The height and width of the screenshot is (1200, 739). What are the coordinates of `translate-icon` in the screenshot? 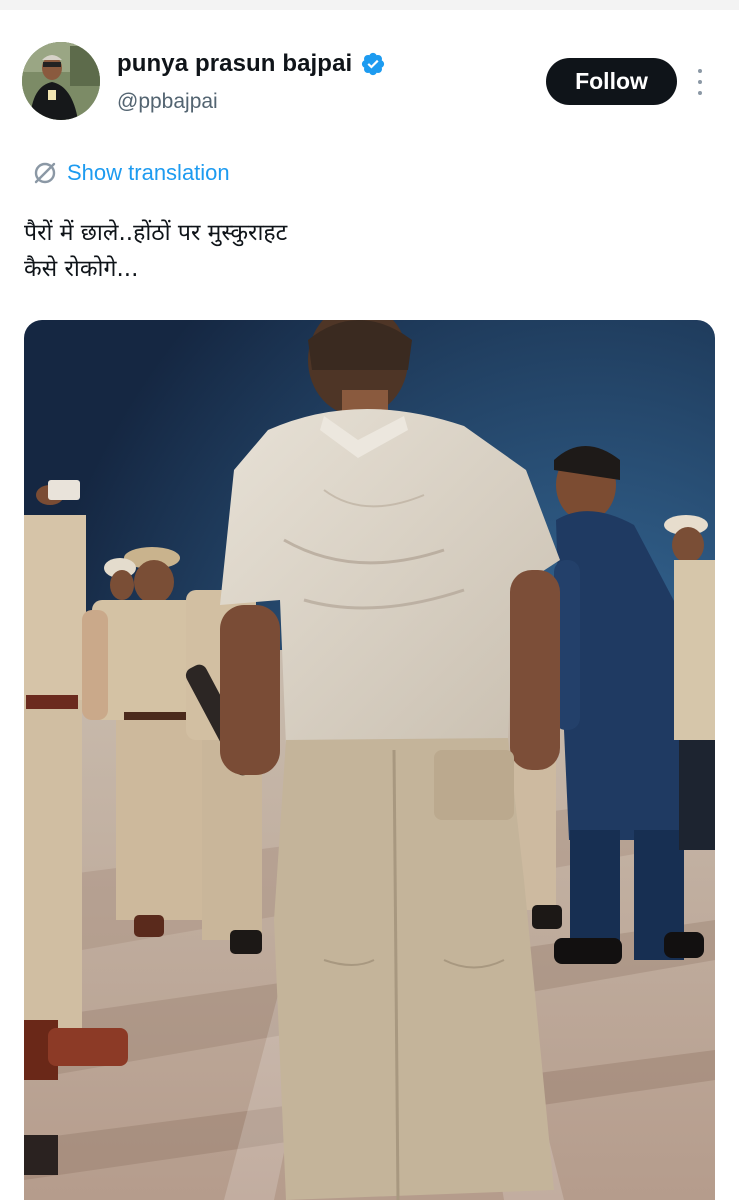 It's located at (45, 173).